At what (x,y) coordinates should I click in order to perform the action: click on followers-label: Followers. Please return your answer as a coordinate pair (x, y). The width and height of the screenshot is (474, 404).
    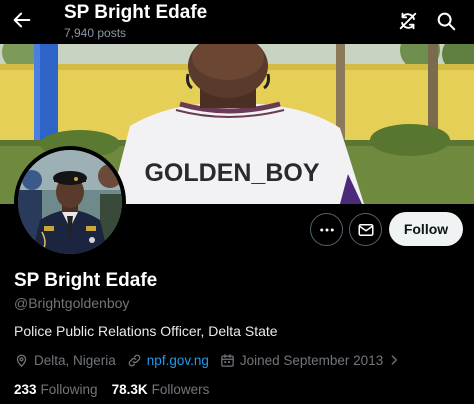
    Looking at the image, I should click on (180, 389).